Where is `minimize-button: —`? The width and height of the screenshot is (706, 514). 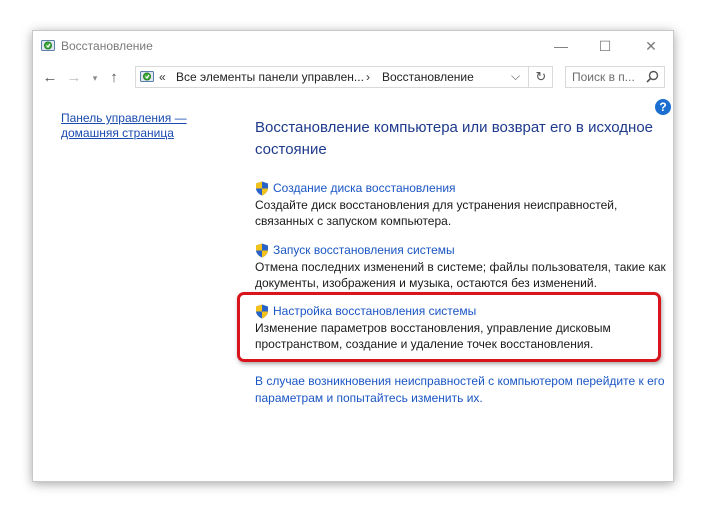 minimize-button: — is located at coordinates (561, 46).